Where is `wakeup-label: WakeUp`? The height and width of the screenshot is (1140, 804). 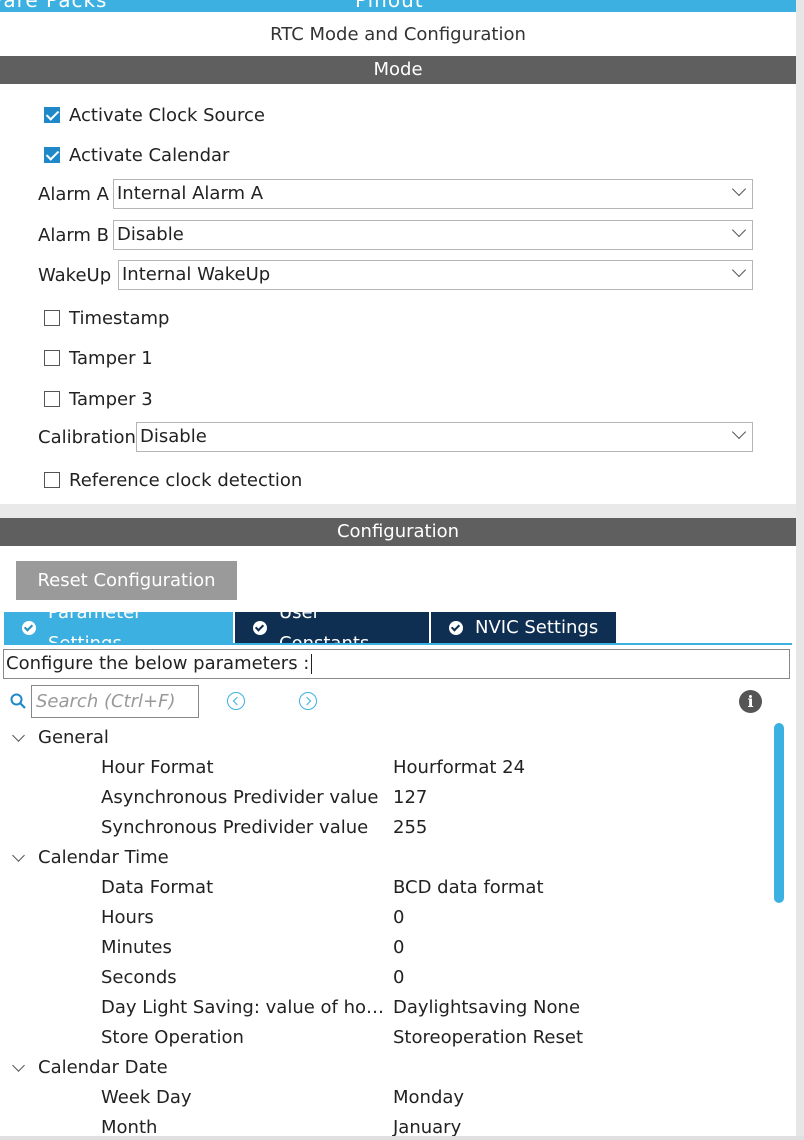 wakeup-label: WakeUp is located at coordinates (75, 275).